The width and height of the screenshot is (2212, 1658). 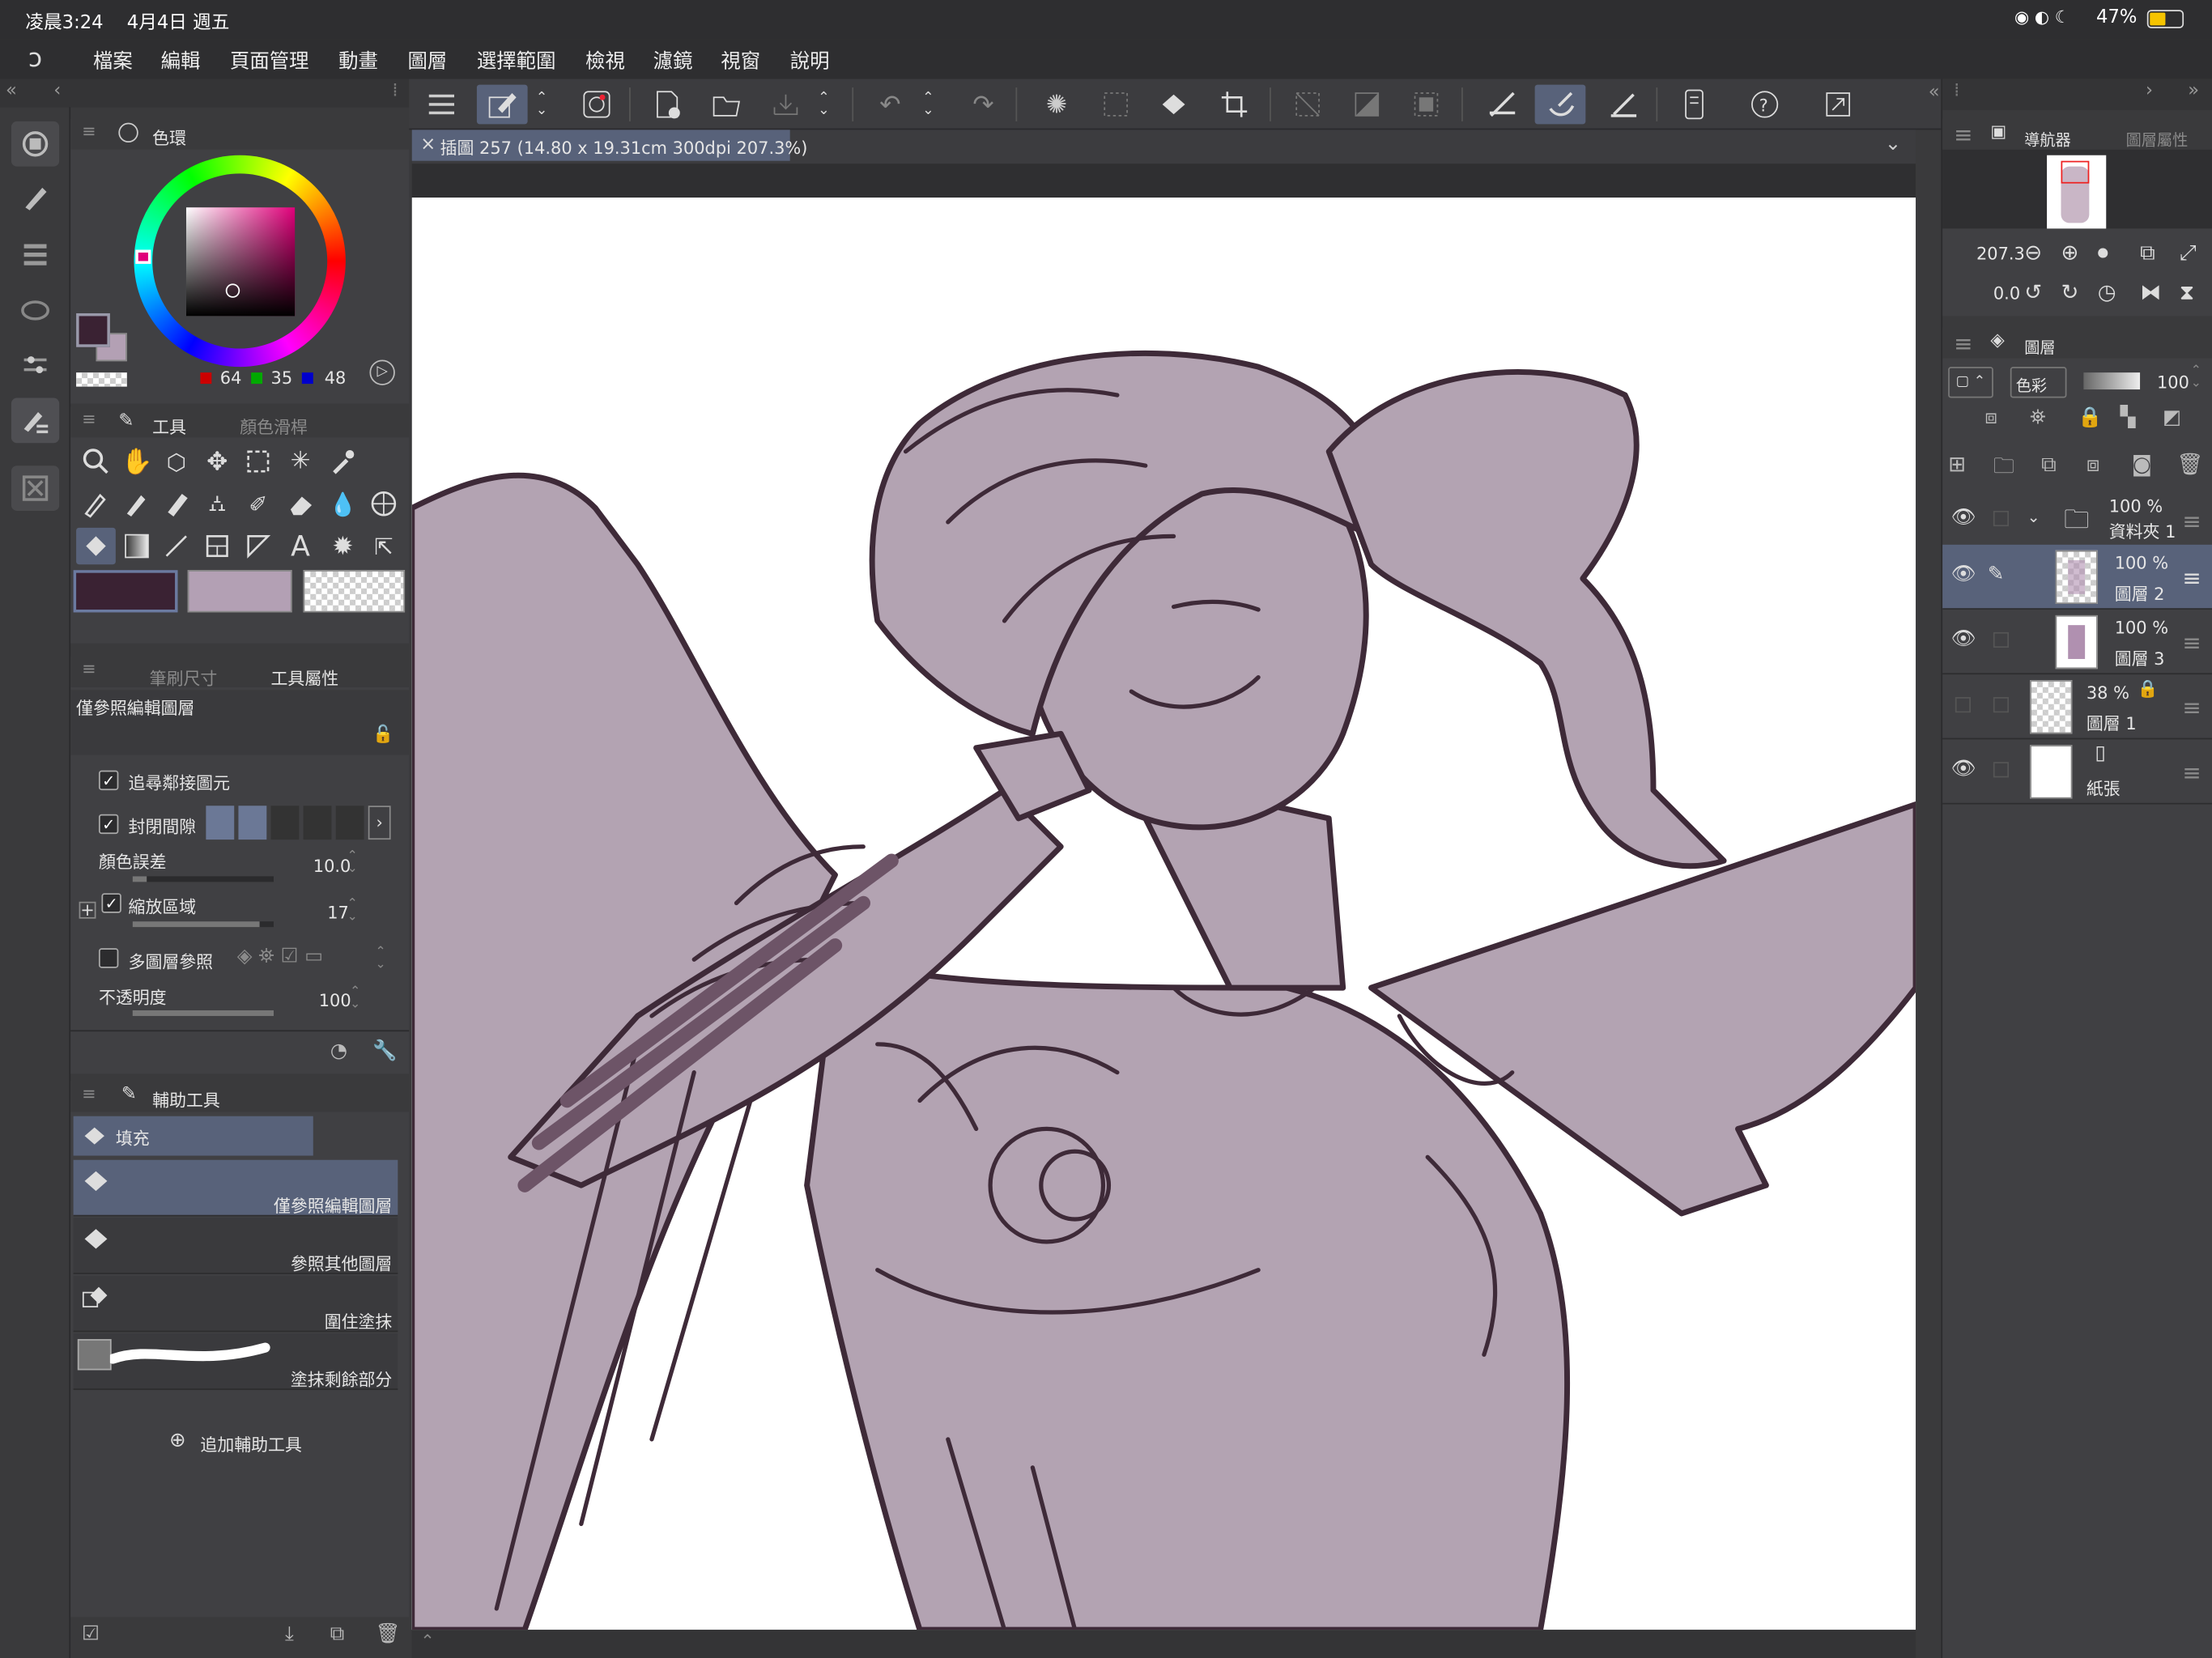 What do you see at coordinates (428, 1641) in the screenshot?
I see `expand-up-icon: ⌃` at bounding box center [428, 1641].